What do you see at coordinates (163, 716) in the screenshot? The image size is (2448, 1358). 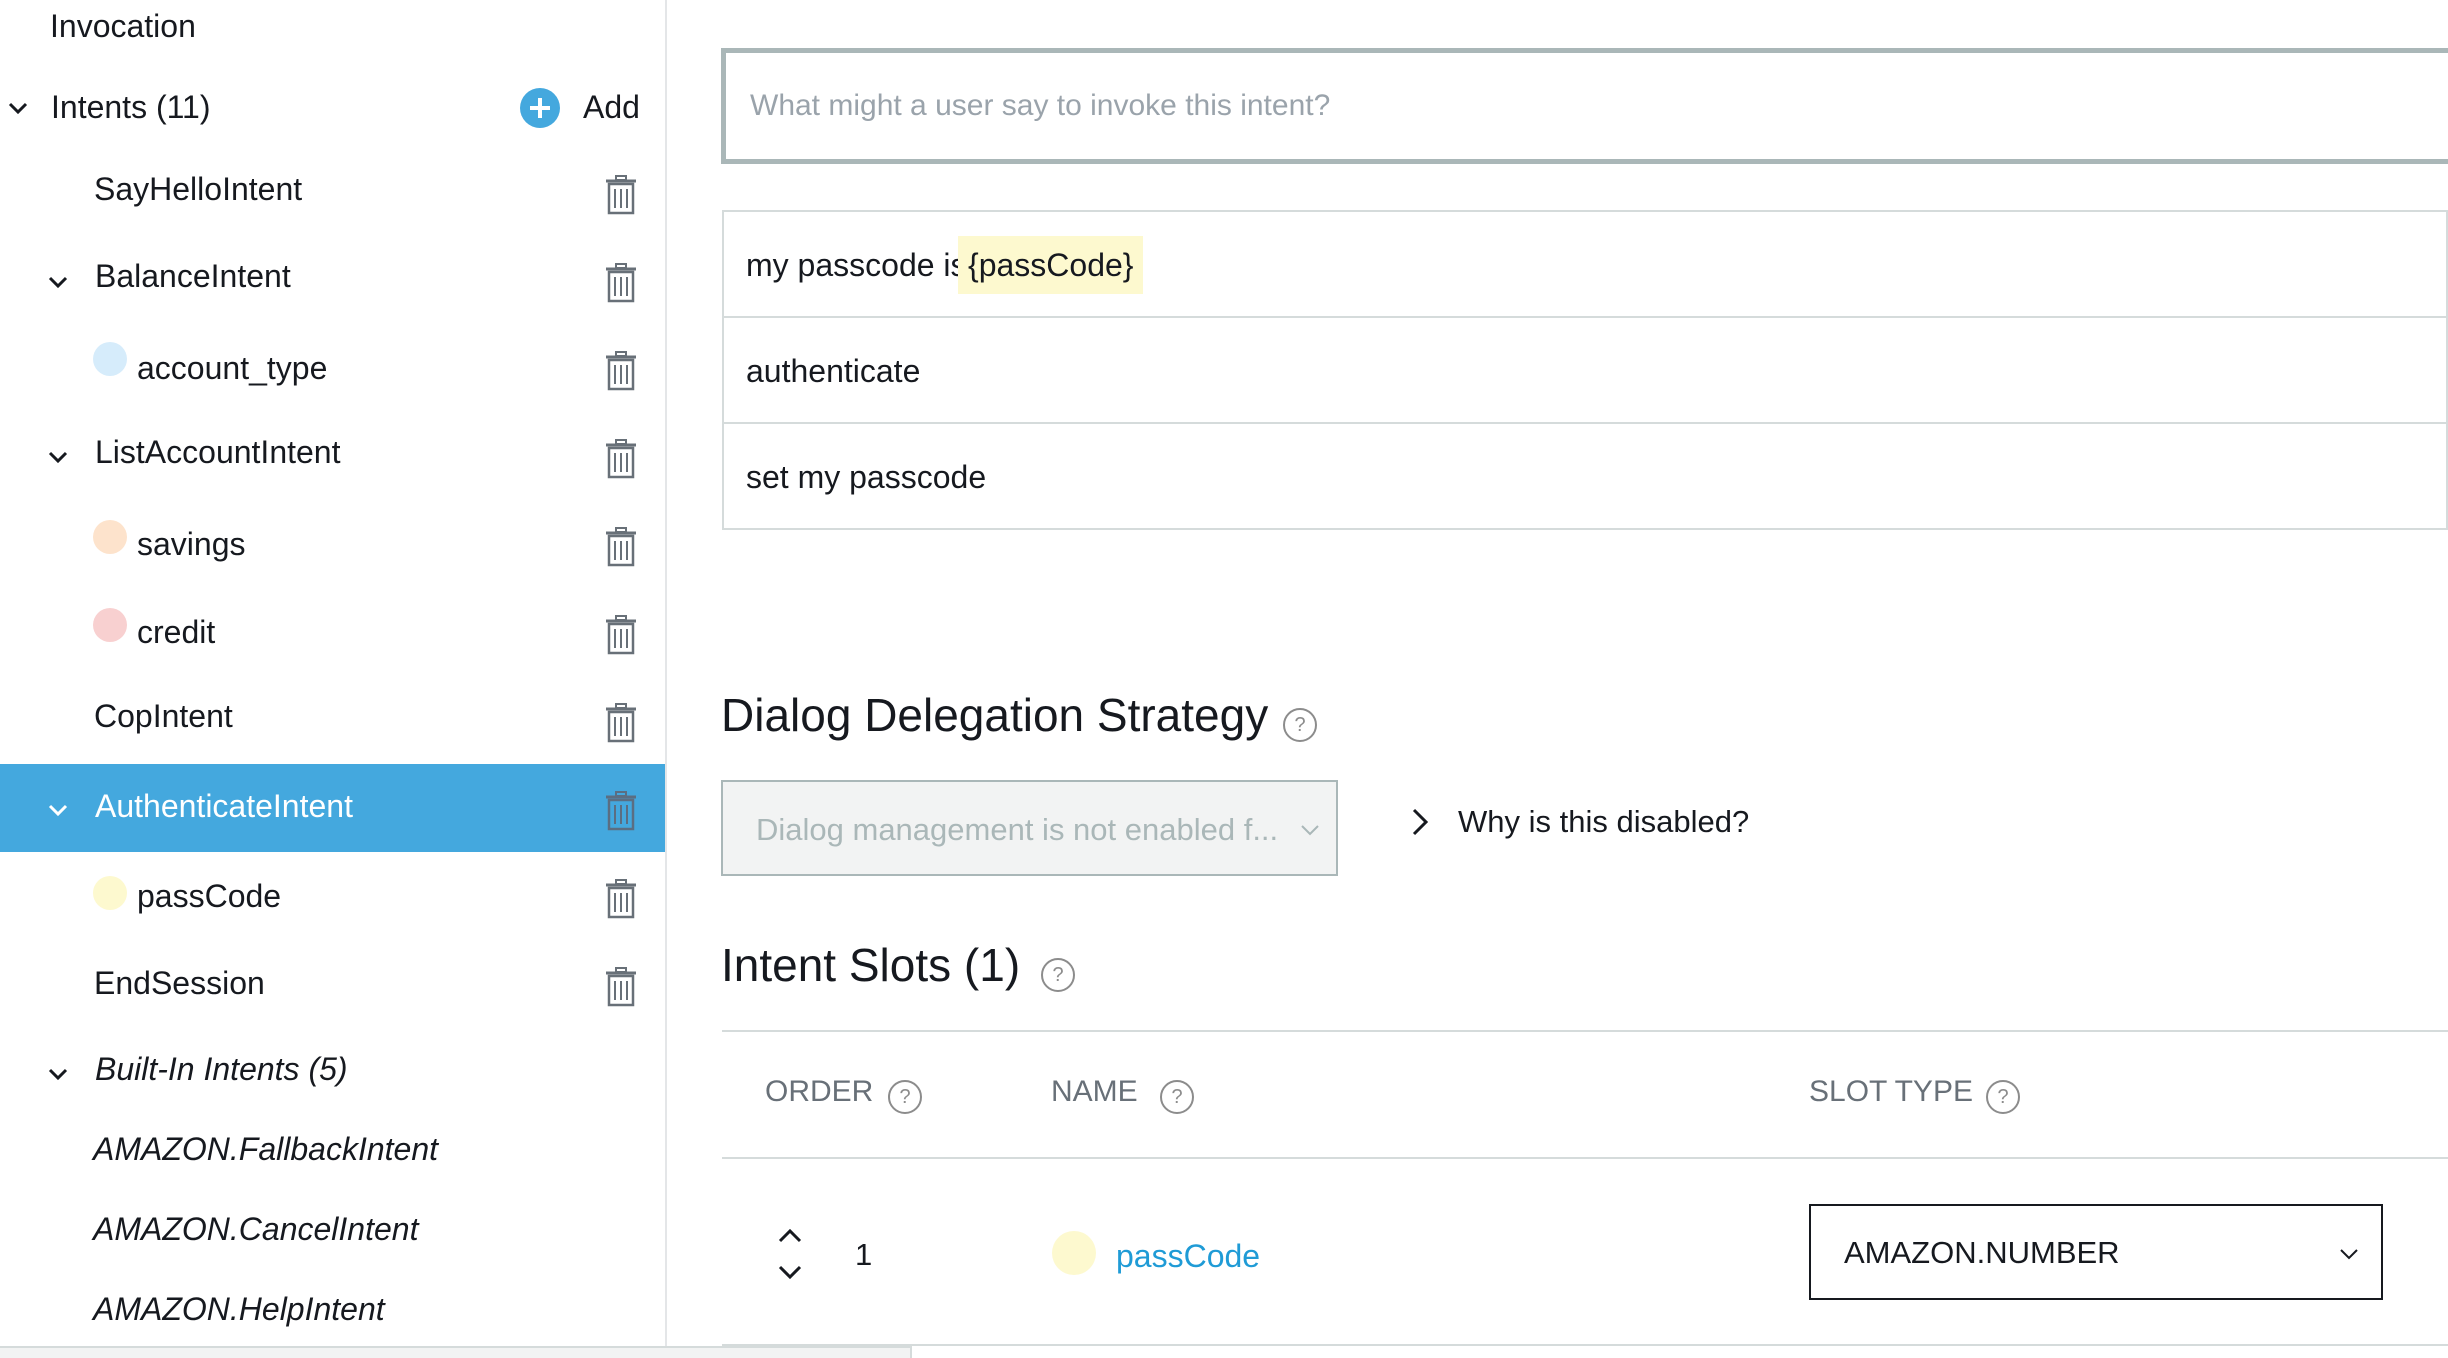 I see `sidebar-item-label: CopIntent` at bounding box center [163, 716].